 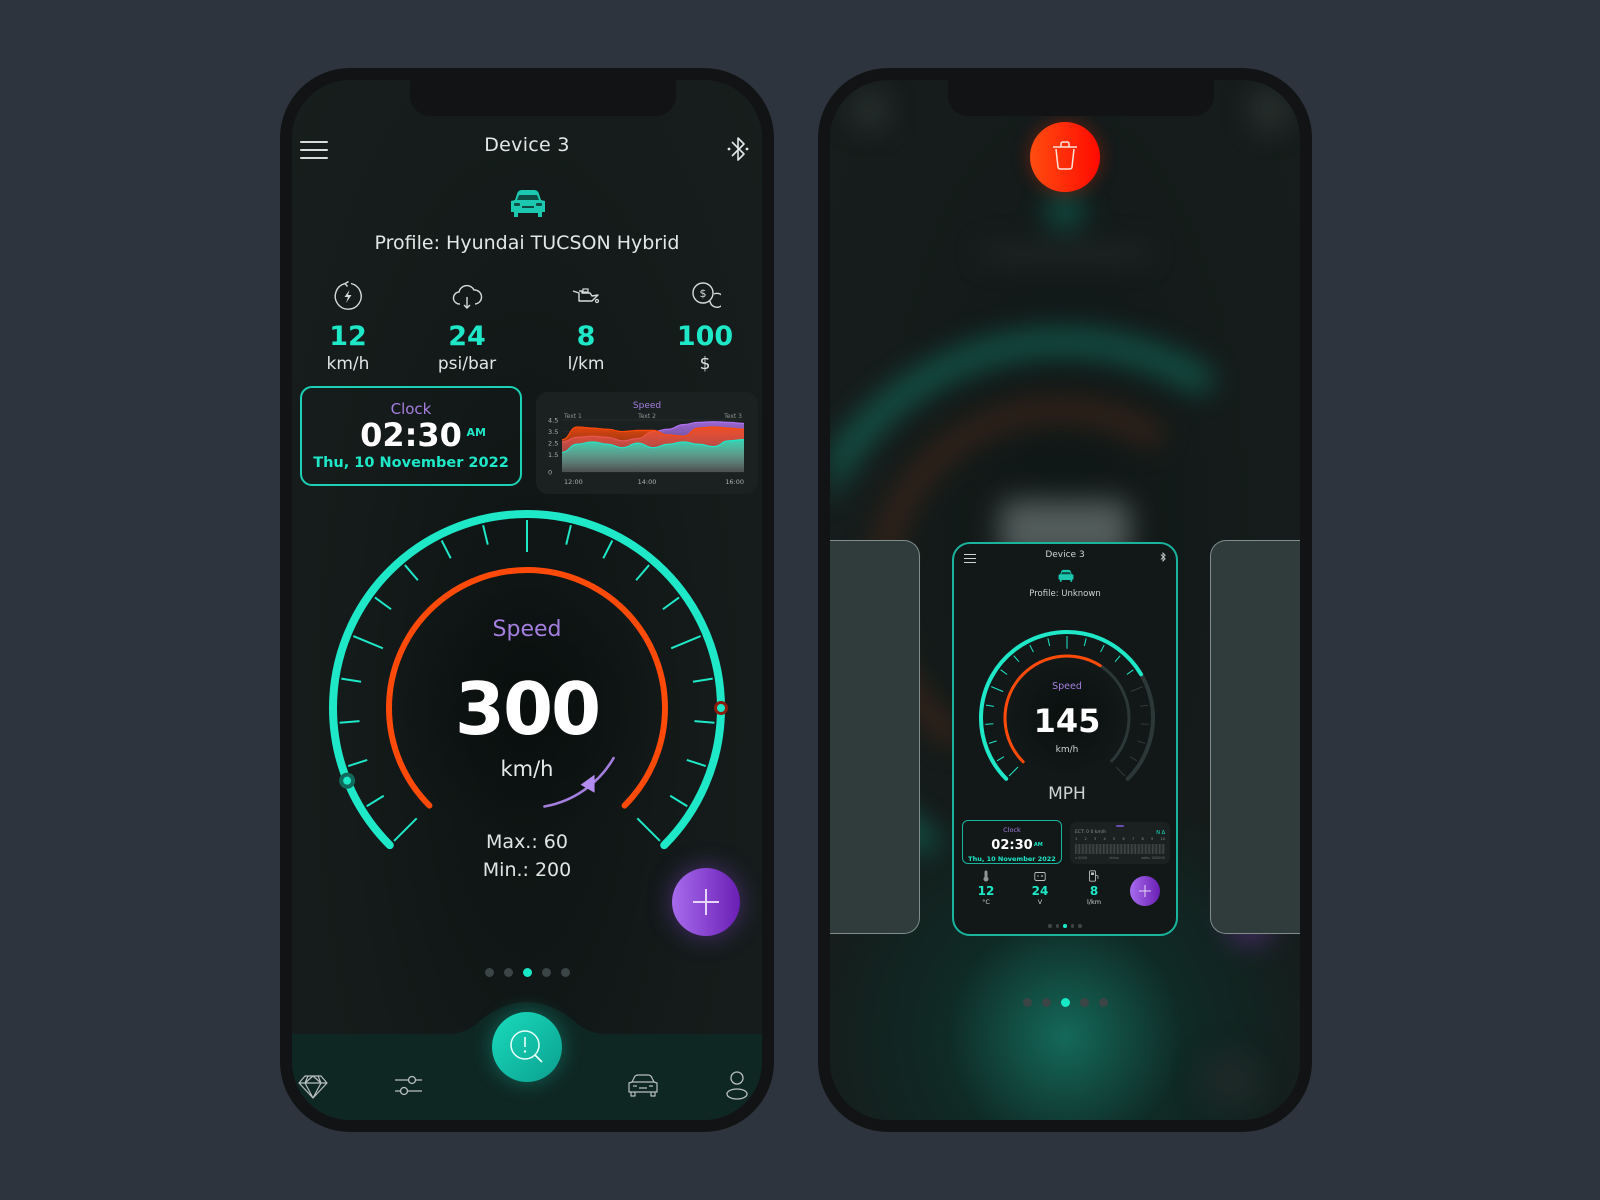 I want to click on ect-scale-label: 6, so click(x=1123, y=839).